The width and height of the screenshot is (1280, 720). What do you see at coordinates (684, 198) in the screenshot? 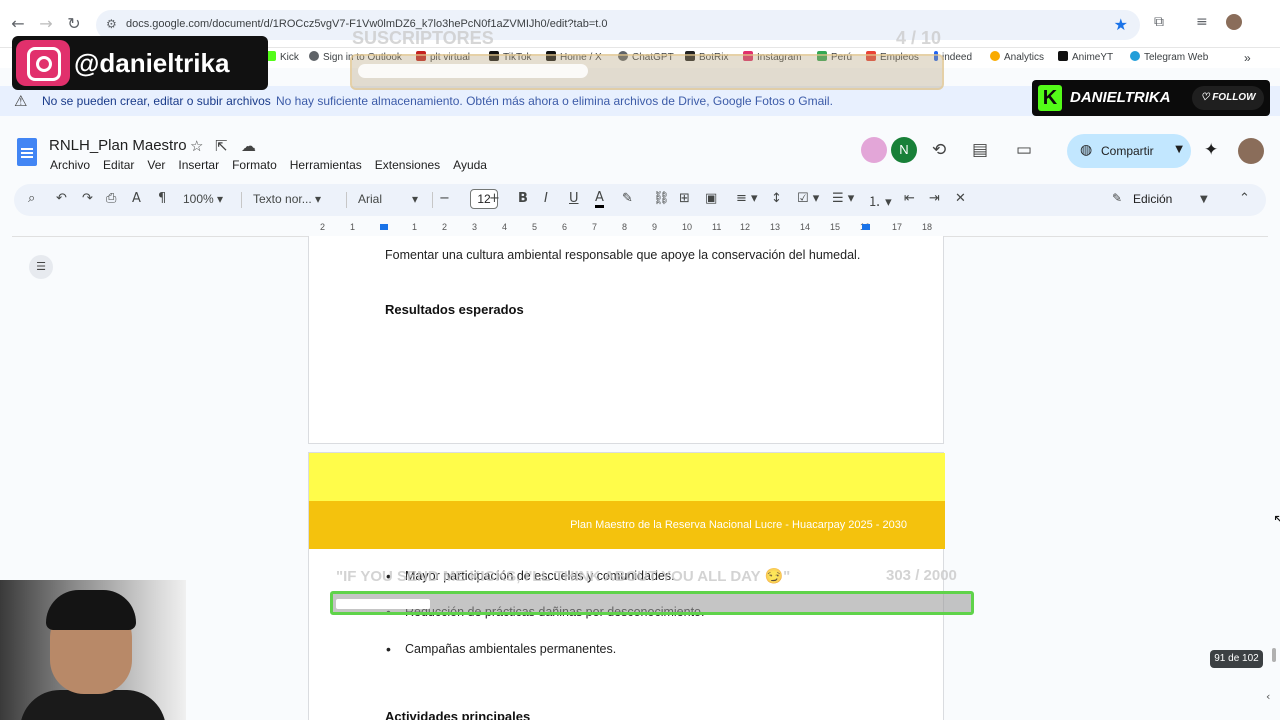
I see `comment-add-icon: ⊞` at bounding box center [684, 198].